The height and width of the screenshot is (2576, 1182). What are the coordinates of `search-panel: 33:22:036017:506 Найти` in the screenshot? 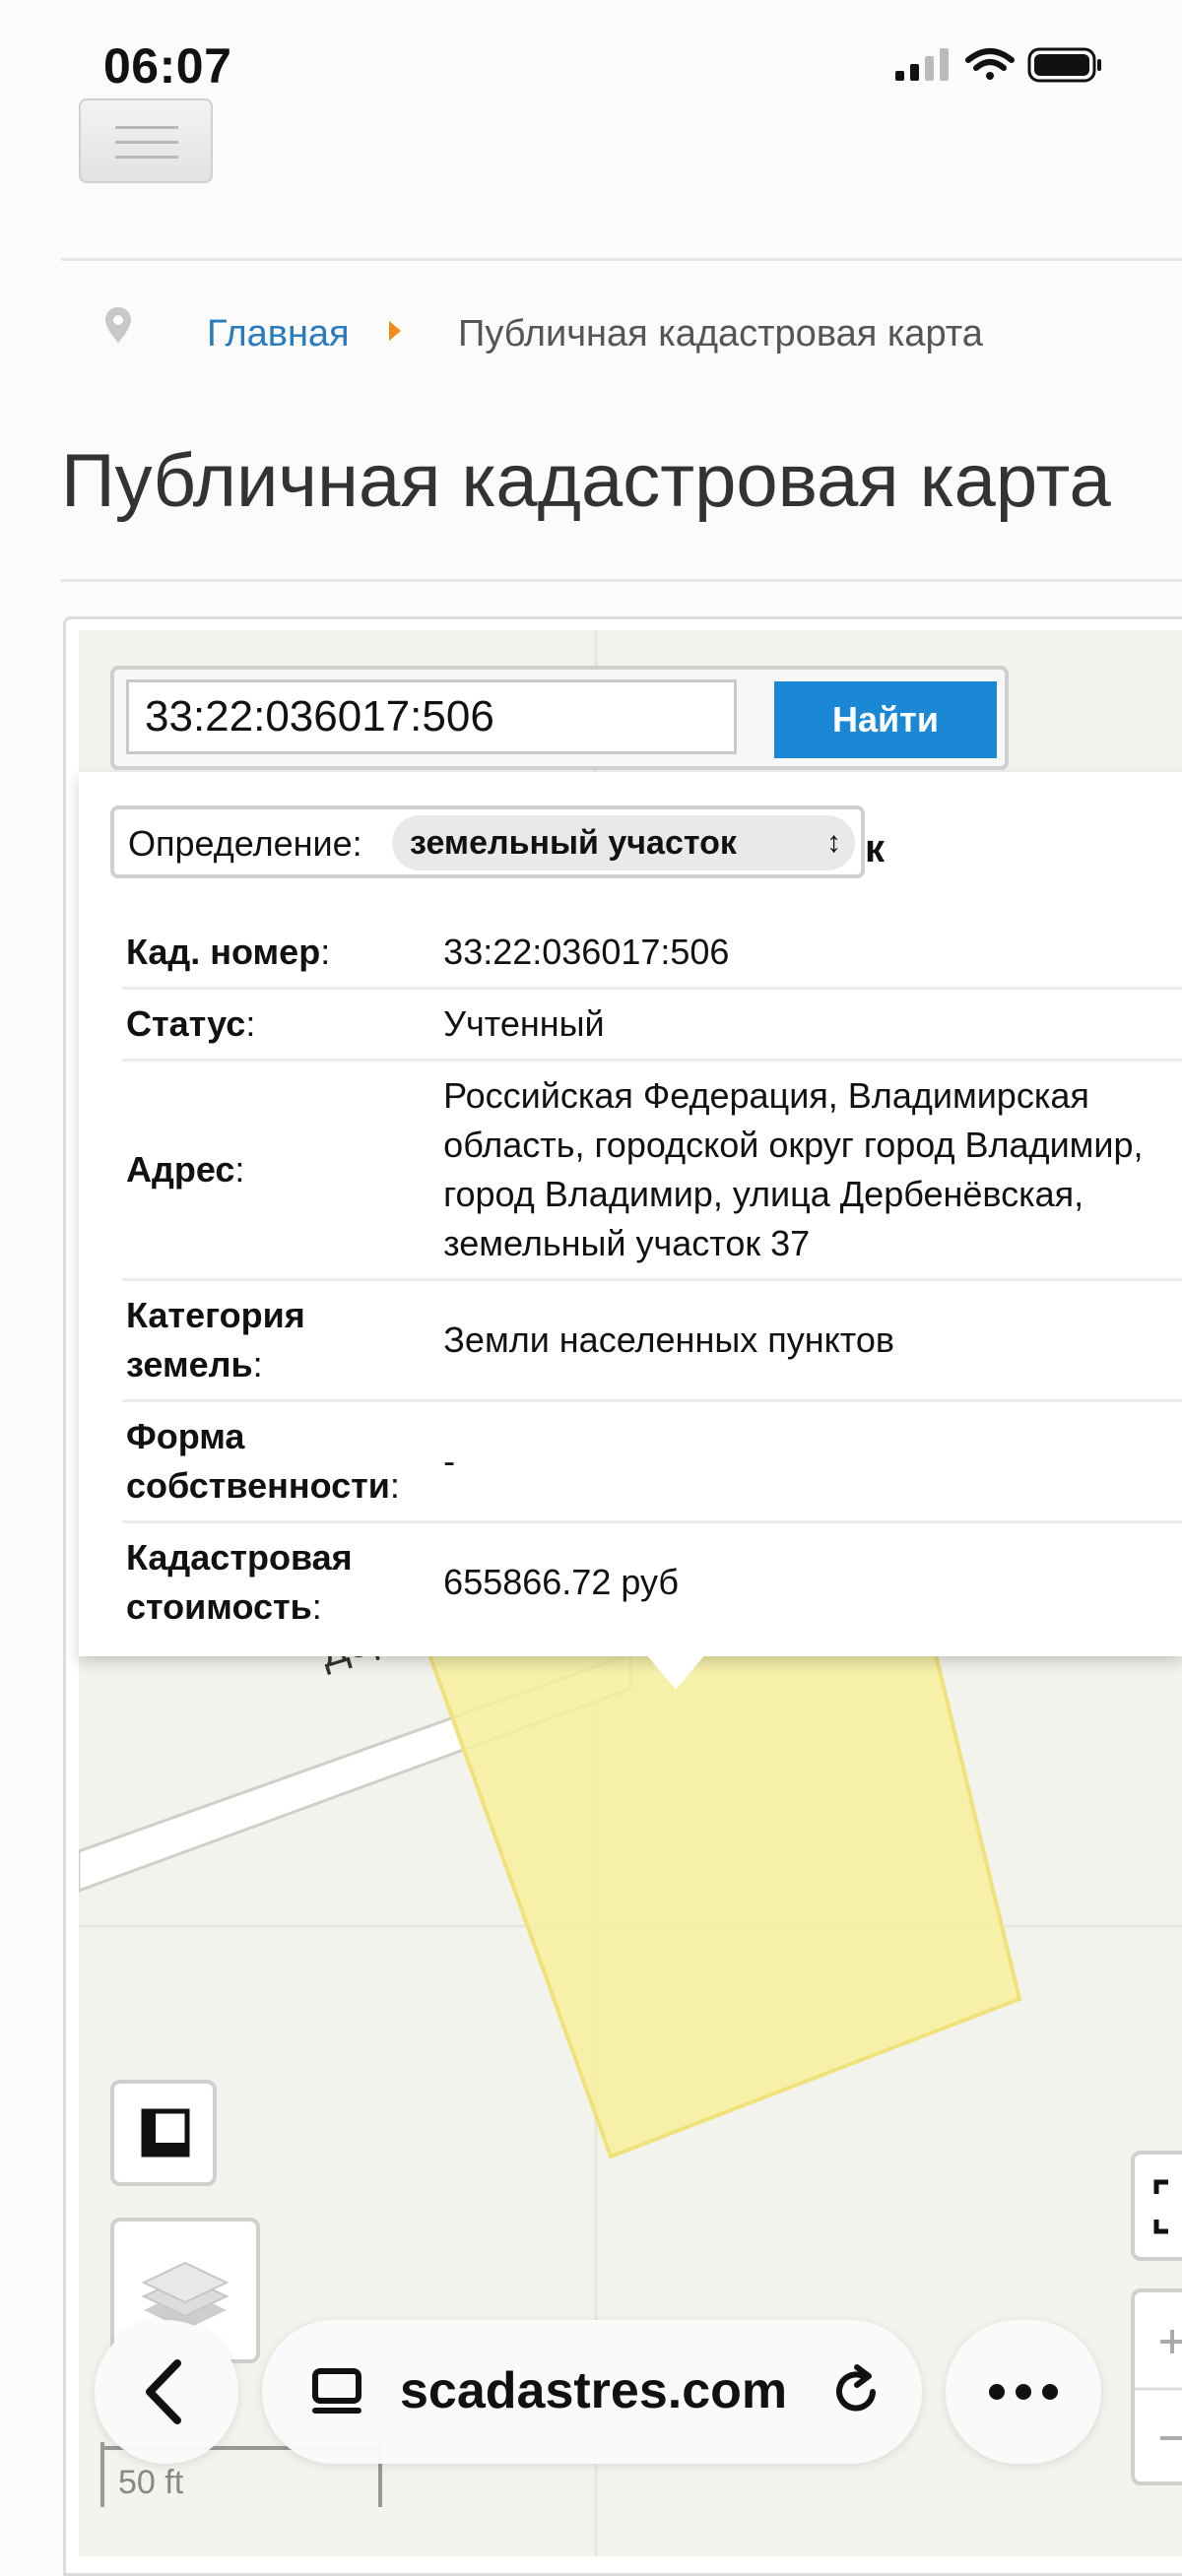 It's located at (559, 718).